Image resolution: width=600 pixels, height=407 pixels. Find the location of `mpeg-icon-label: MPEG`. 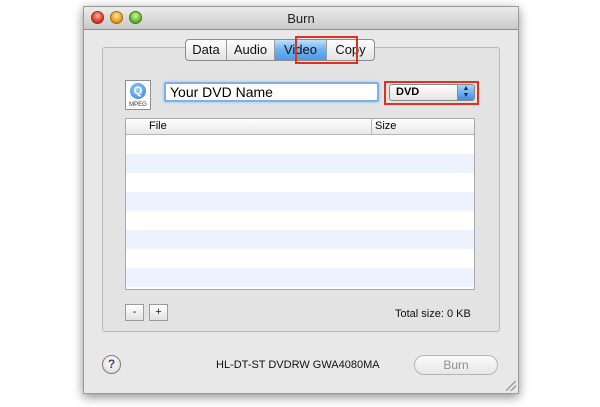

mpeg-icon-label: MPEG is located at coordinates (138, 105).